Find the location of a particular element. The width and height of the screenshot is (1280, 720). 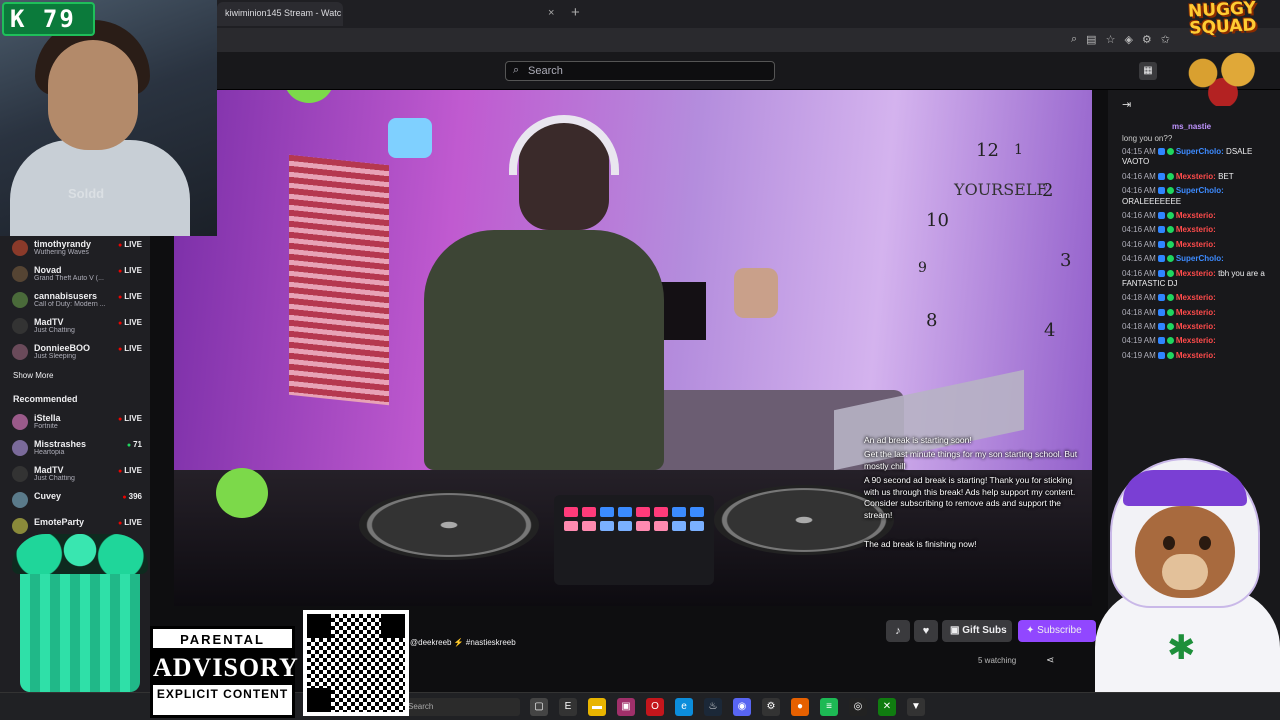

new-tab-button: + is located at coordinates (575, 12).